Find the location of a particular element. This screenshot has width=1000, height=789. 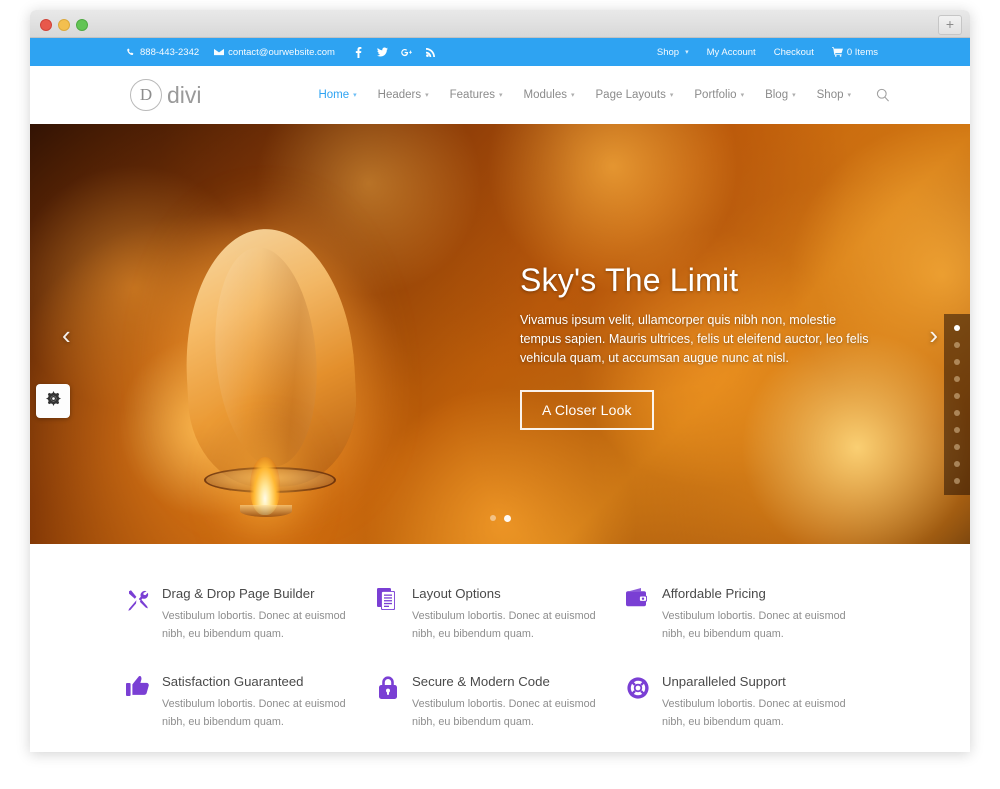

nav-item-headers-label: Headers is located at coordinates (399, 95).